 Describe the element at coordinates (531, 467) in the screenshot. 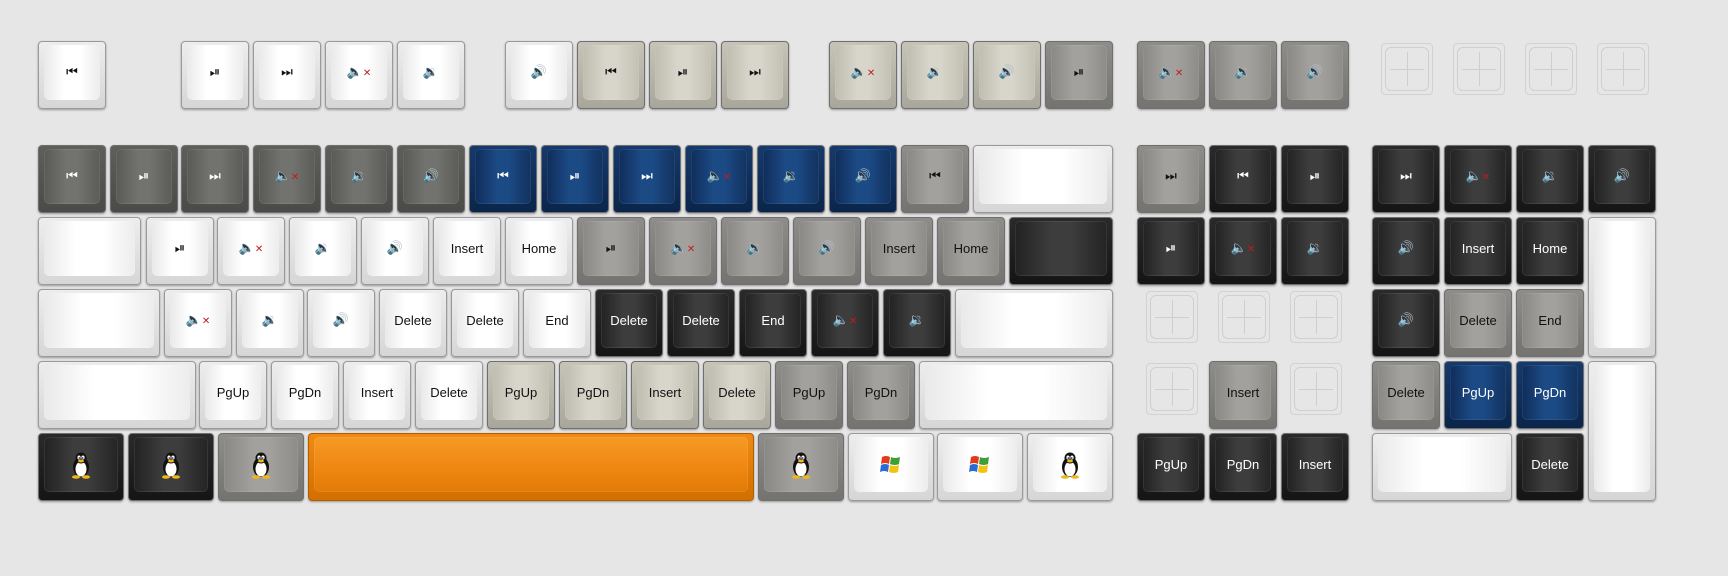

I see `spacebar-key` at that location.